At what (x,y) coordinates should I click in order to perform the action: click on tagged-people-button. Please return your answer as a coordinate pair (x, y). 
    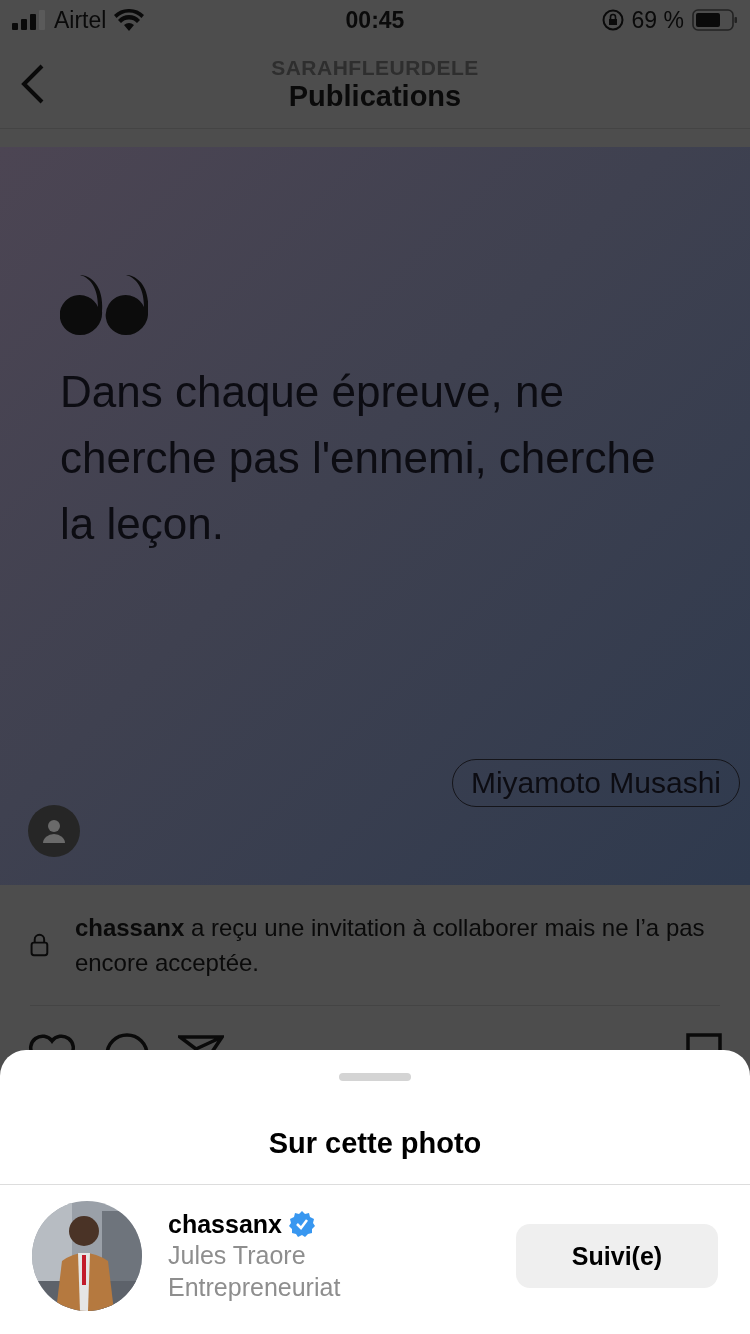
    Looking at the image, I should click on (54, 831).